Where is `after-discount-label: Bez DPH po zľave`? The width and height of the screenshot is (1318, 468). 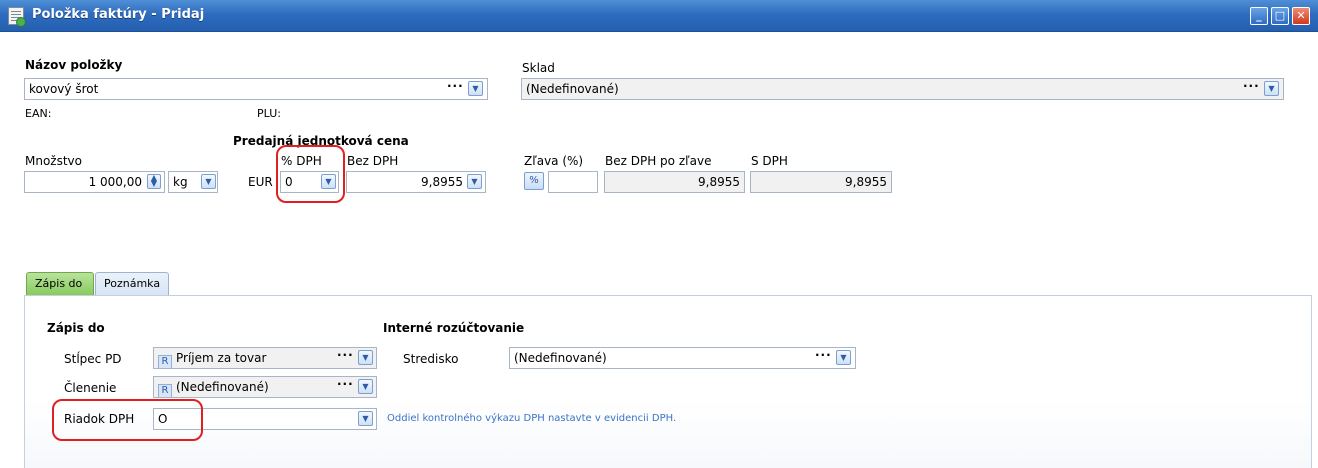 after-discount-label: Bez DPH po zľave is located at coordinates (658, 161).